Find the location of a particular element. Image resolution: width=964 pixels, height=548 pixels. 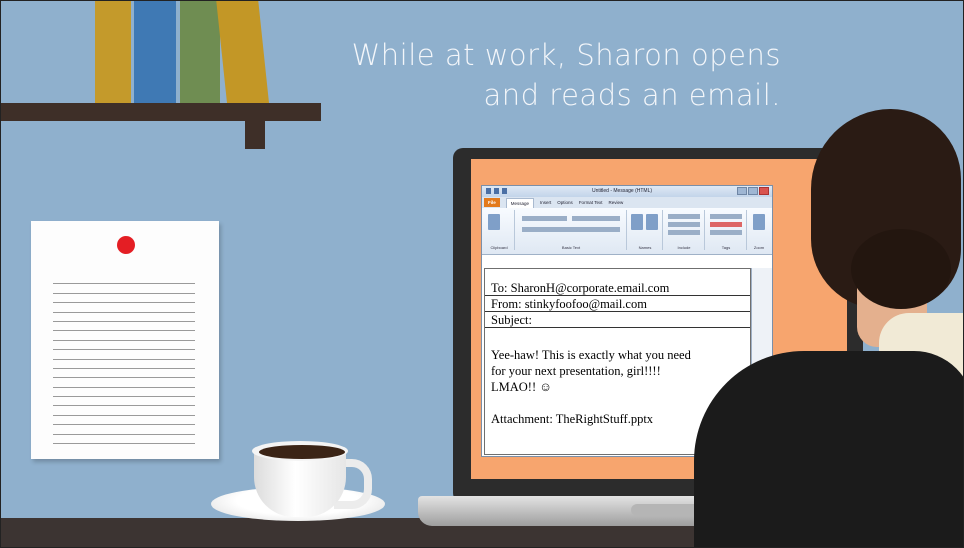

group-label: Include is located at coordinates (684, 247).